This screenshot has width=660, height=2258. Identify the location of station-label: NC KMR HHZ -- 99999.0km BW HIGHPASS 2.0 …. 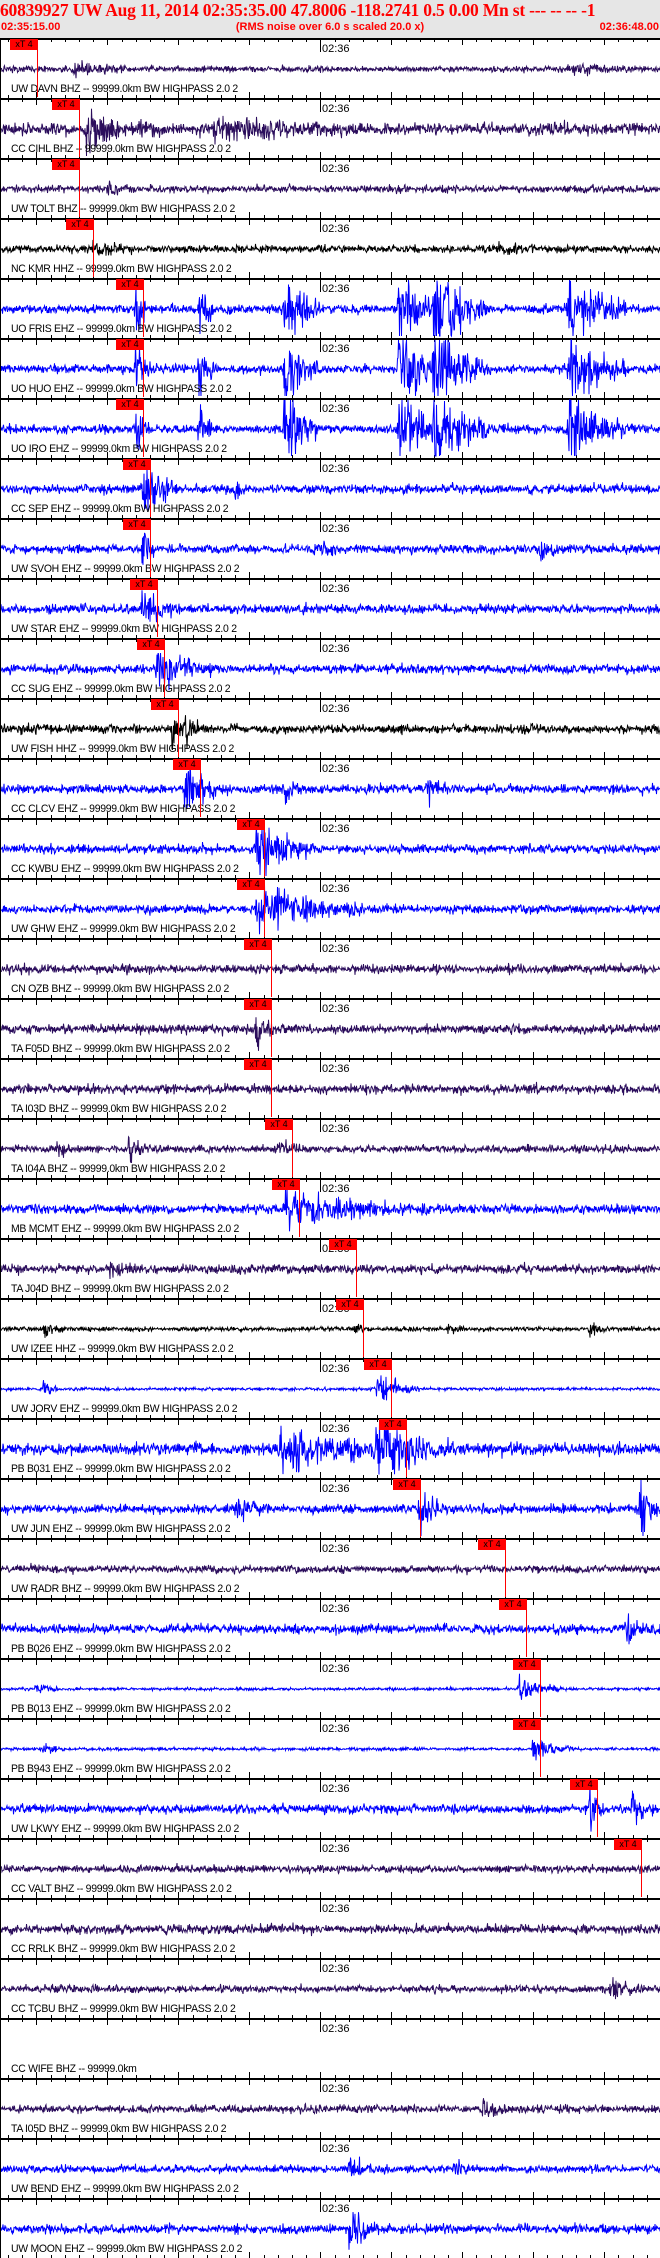
(121, 269).